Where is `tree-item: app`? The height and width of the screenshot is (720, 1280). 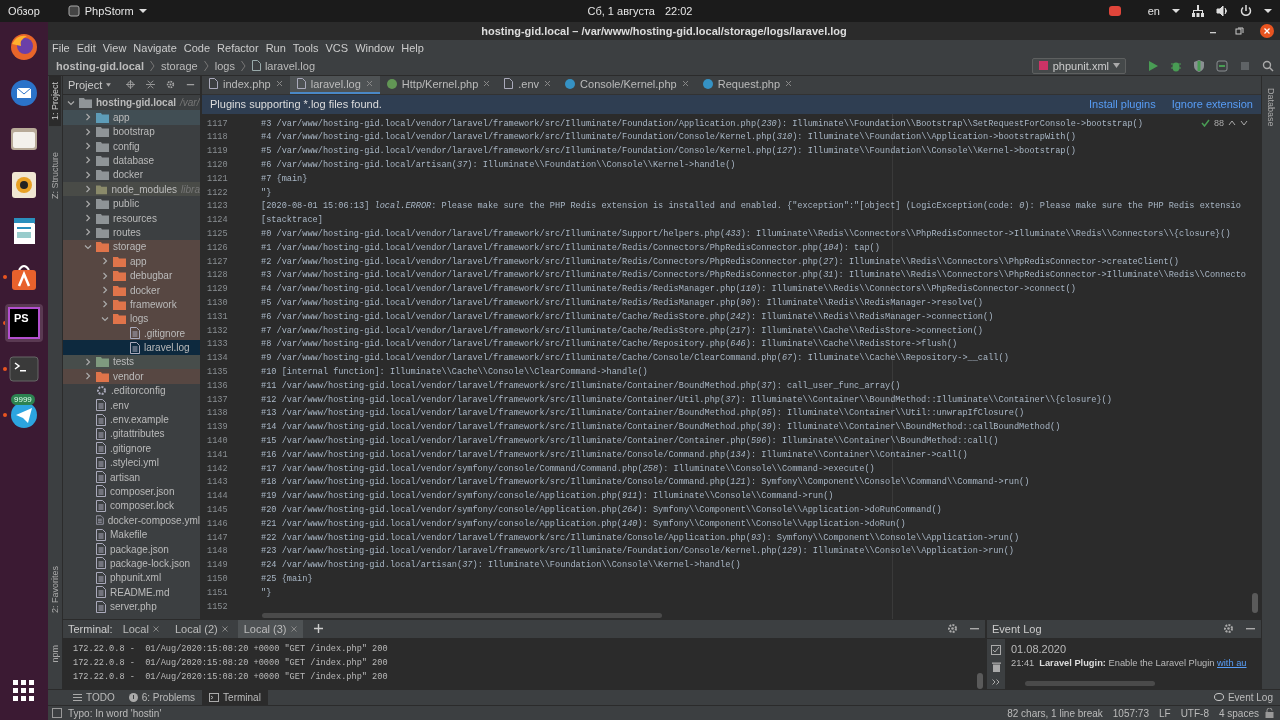 tree-item: app is located at coordinates (131, 117).